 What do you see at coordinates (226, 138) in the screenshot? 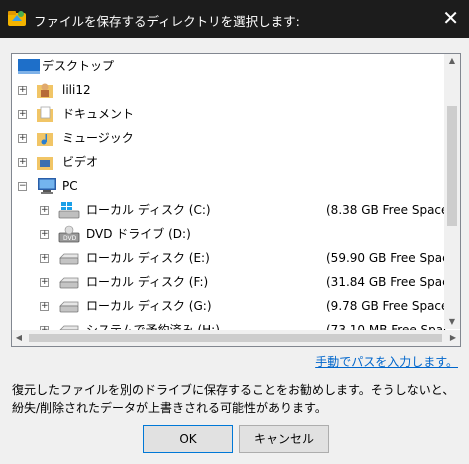
I see `tree-item-music: + ミュージック` at bounding box center [226, 138].